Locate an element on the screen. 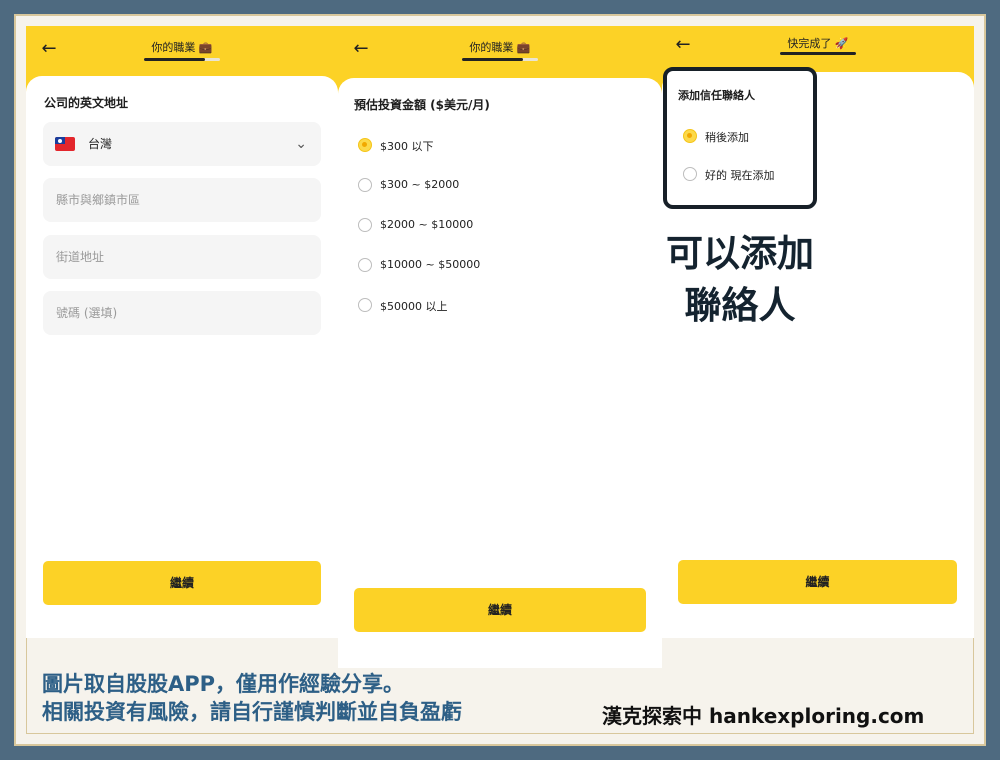  site-credit: 漢克探索中 hankexploring.com is located at coordinates (763, 716).